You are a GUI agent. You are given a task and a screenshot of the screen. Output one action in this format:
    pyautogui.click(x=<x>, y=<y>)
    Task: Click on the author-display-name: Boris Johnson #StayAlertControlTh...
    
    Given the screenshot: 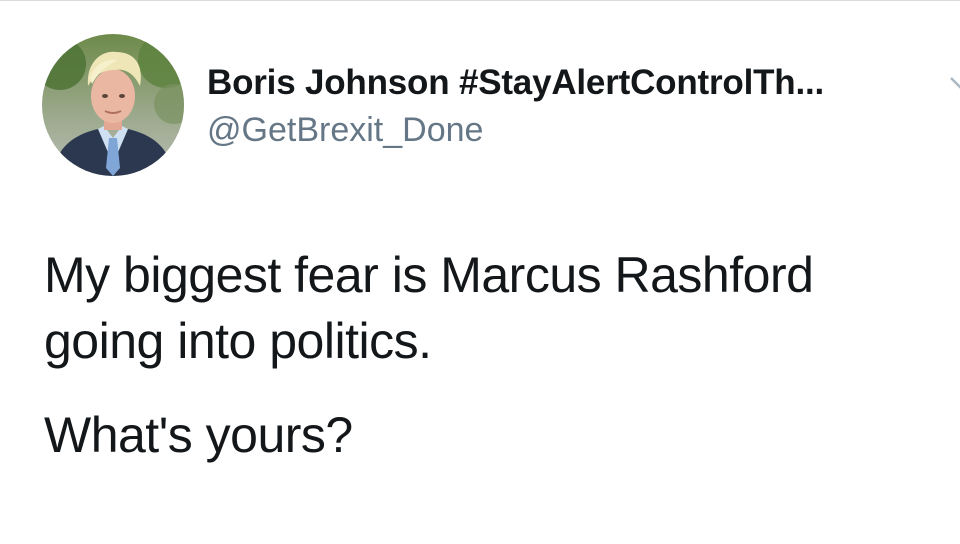 What is the action you would take?
    pyautogui.click(x=515, y=83)
    